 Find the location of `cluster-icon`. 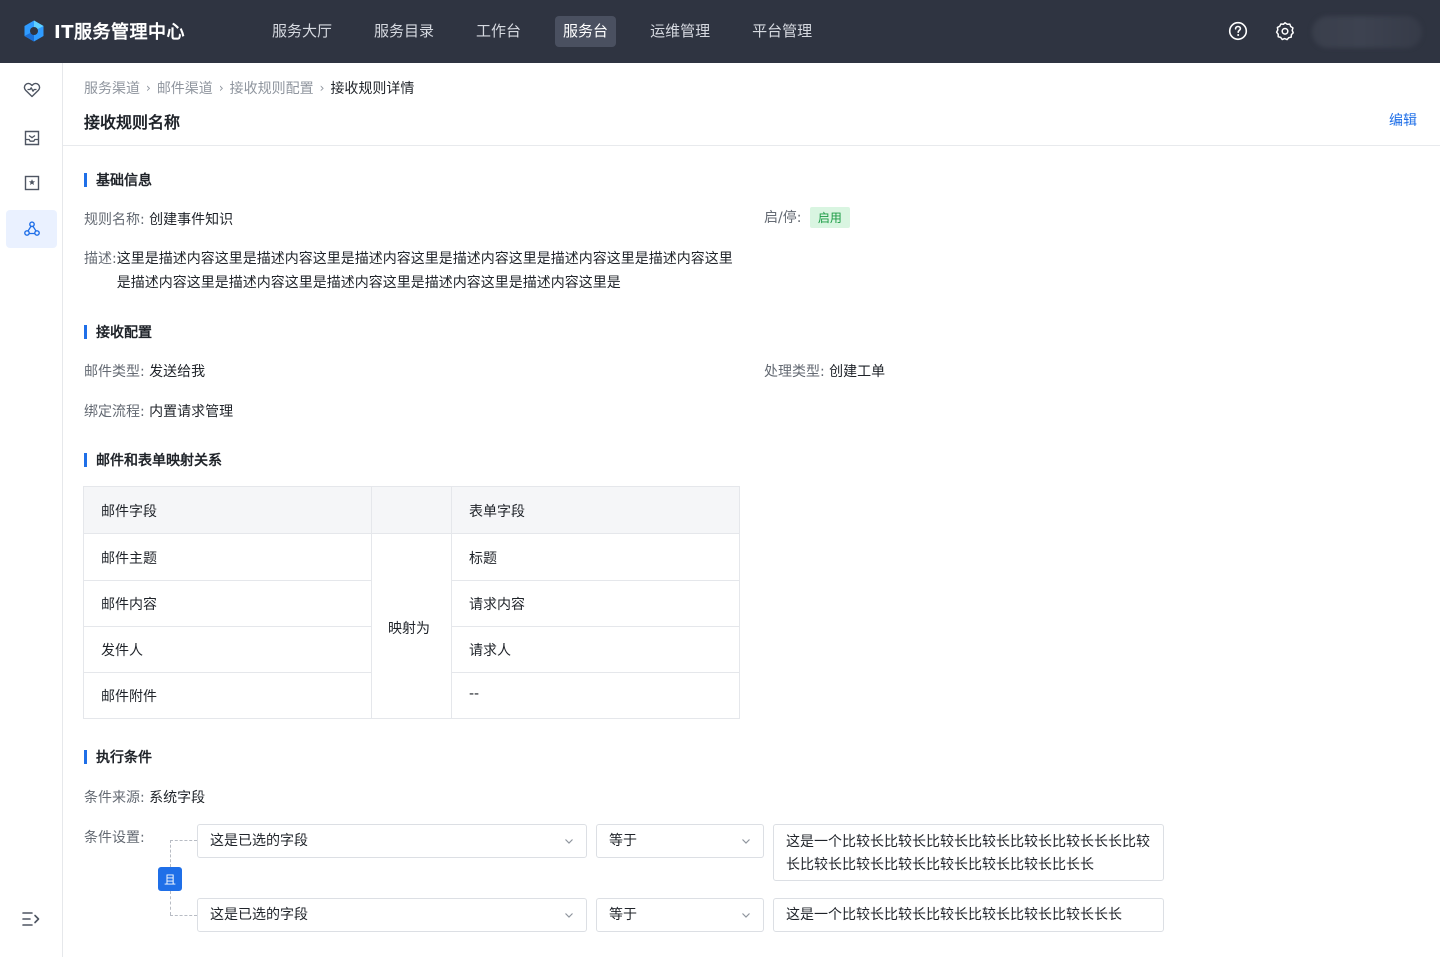

cluster-icon is located at coordinates (31, 228).